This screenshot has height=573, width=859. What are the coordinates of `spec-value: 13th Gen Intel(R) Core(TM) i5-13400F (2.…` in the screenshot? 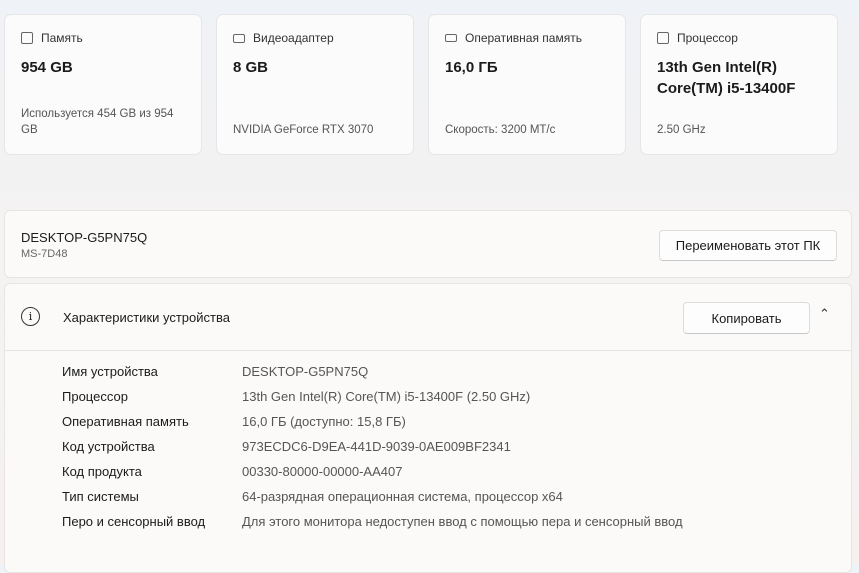 It's located at (386, 396).